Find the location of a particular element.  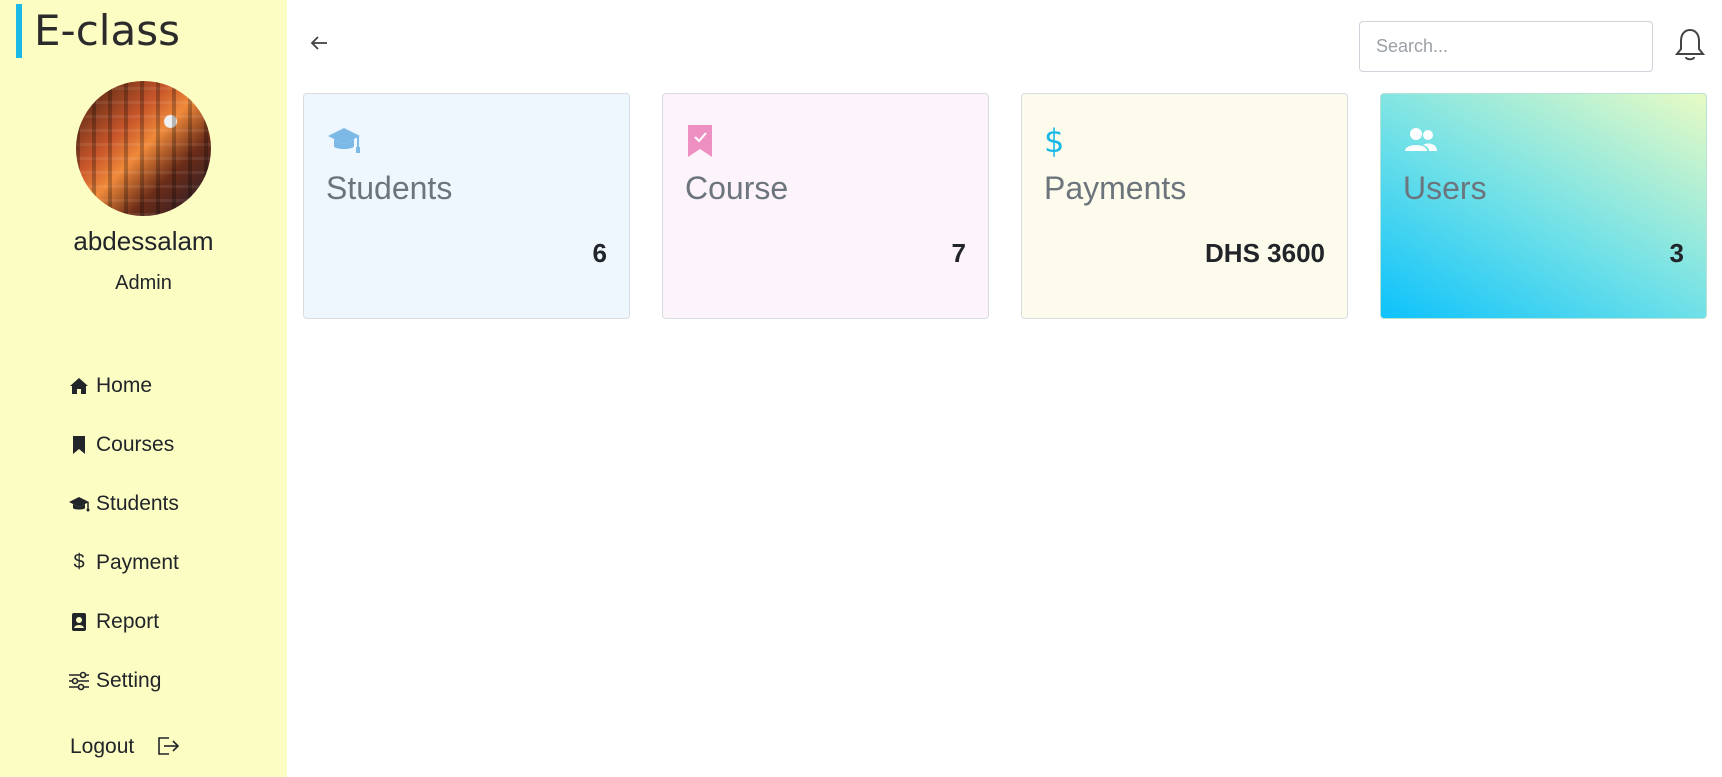

user-role: Admin is located at coordinates (143, 283).